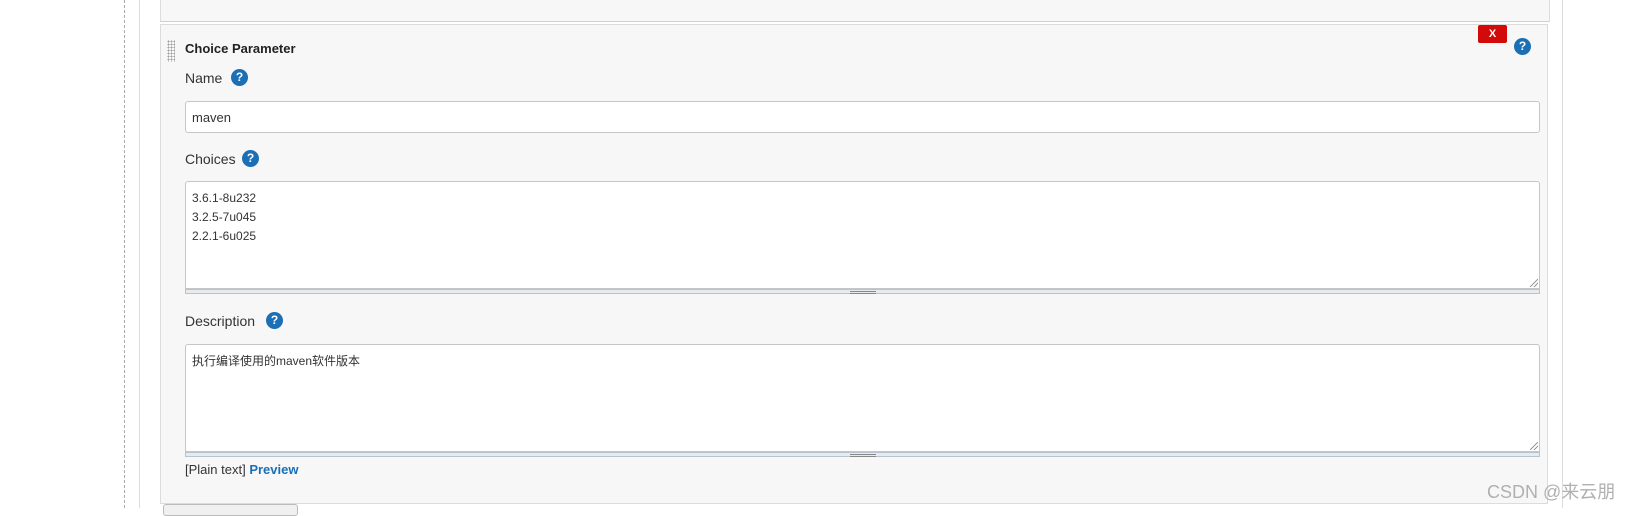 Image resolution: width=1635 pixels, height=516 pixels. What do you see at coordinates (273, 469) in the screenshot?
I see `preview-link: Preview` at bounding box center [273, 469].